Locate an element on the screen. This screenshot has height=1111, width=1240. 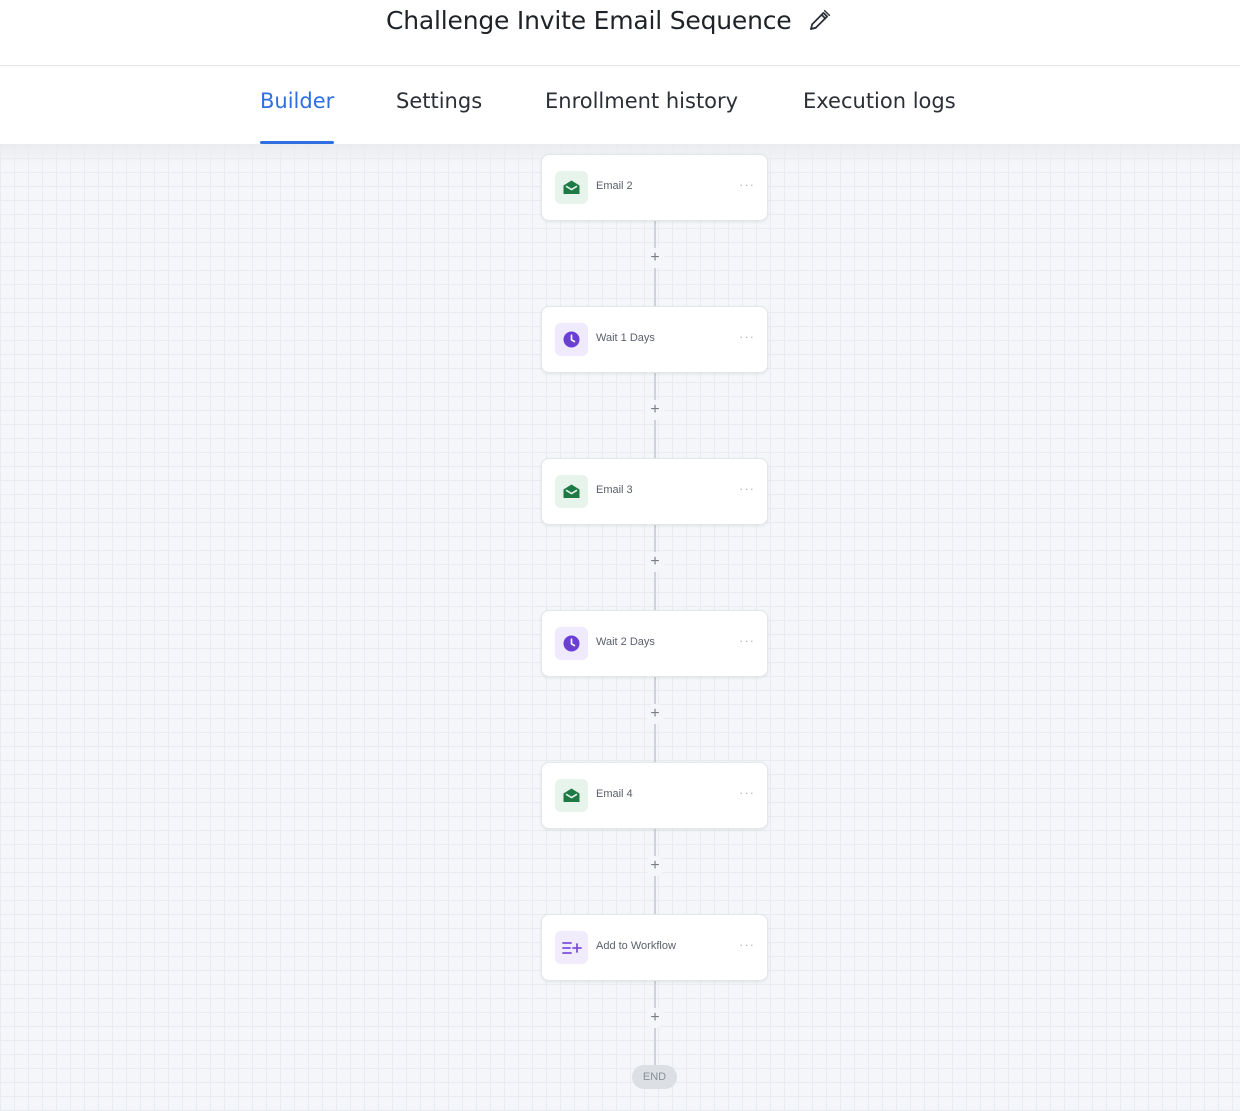
node-label: Wait 1 Days is located at coordinates (625, 338).